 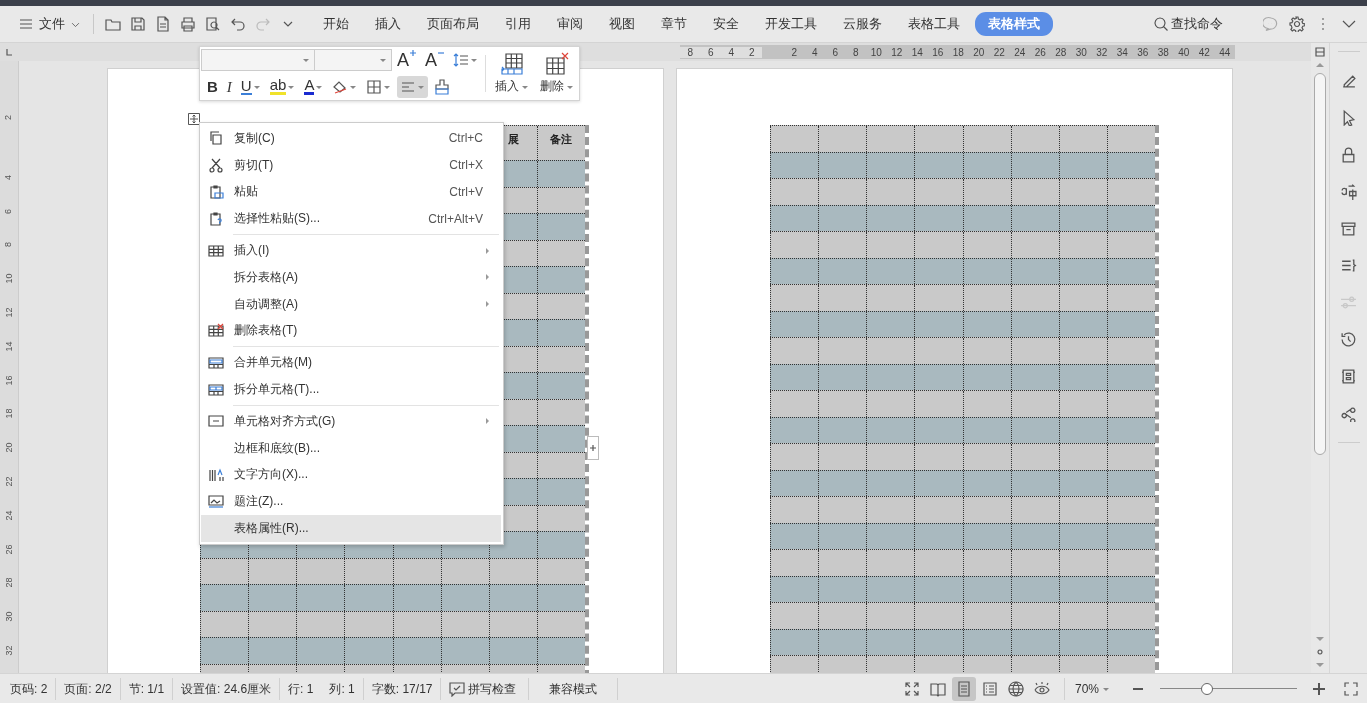 I want to click on status-text: 字数: 17/17, so click(x=402, y=688).